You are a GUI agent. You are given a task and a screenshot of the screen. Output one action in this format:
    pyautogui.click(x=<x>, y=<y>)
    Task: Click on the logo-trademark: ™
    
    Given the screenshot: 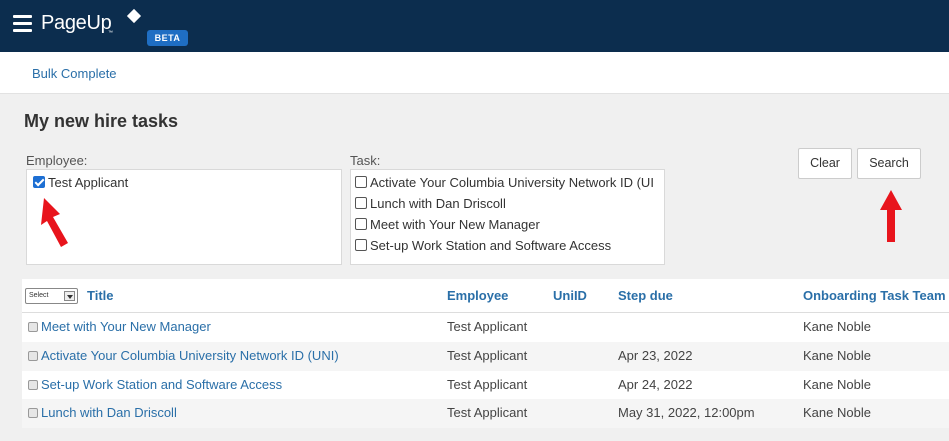 What is the action you would take?
    pyautogui.click(x=110, y=33)
    